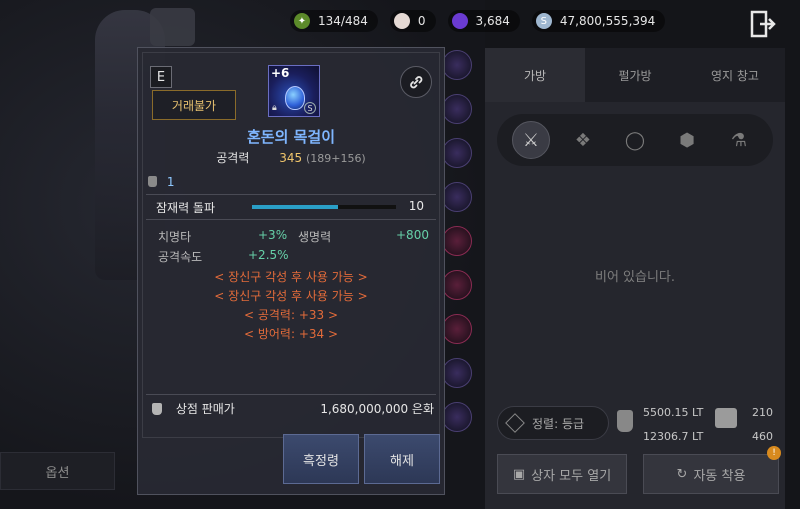 Image resolution: width=800 pixels, height=509 pixels. I want to click on exit-icon, so click(763, 24).